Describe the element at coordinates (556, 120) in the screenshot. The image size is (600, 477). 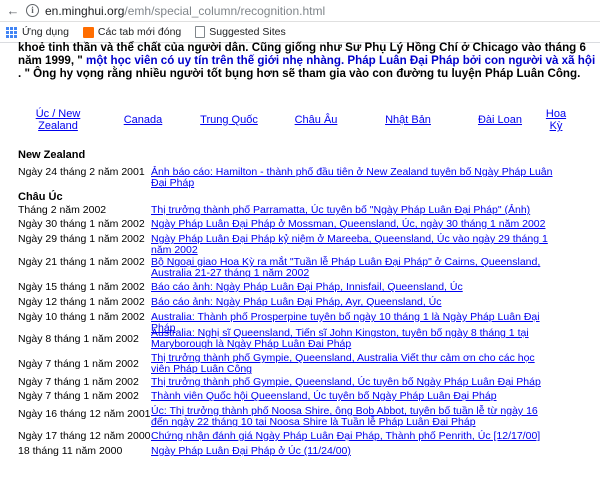
I see `region-link-usa: Hoa Kỳ` at that location.